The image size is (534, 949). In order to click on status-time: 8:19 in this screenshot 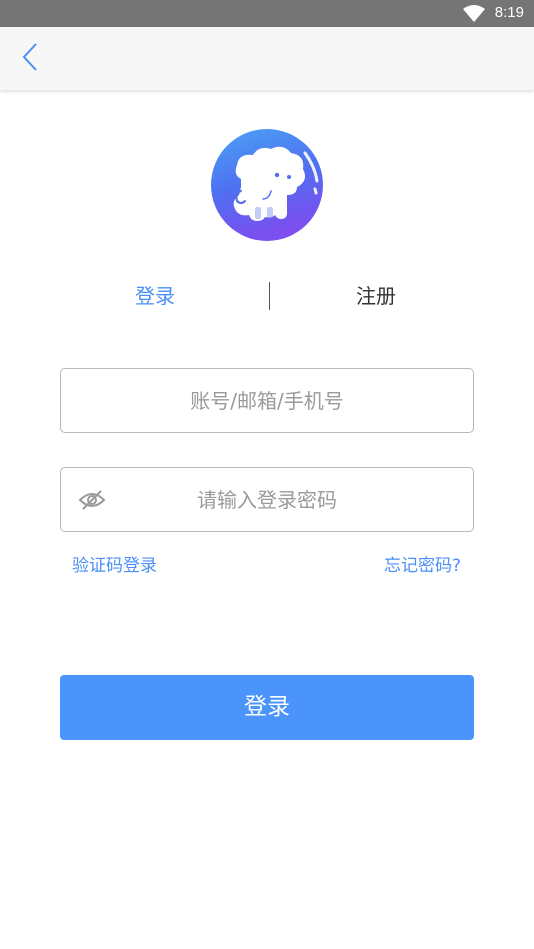, I will do `click(509, 12)`.